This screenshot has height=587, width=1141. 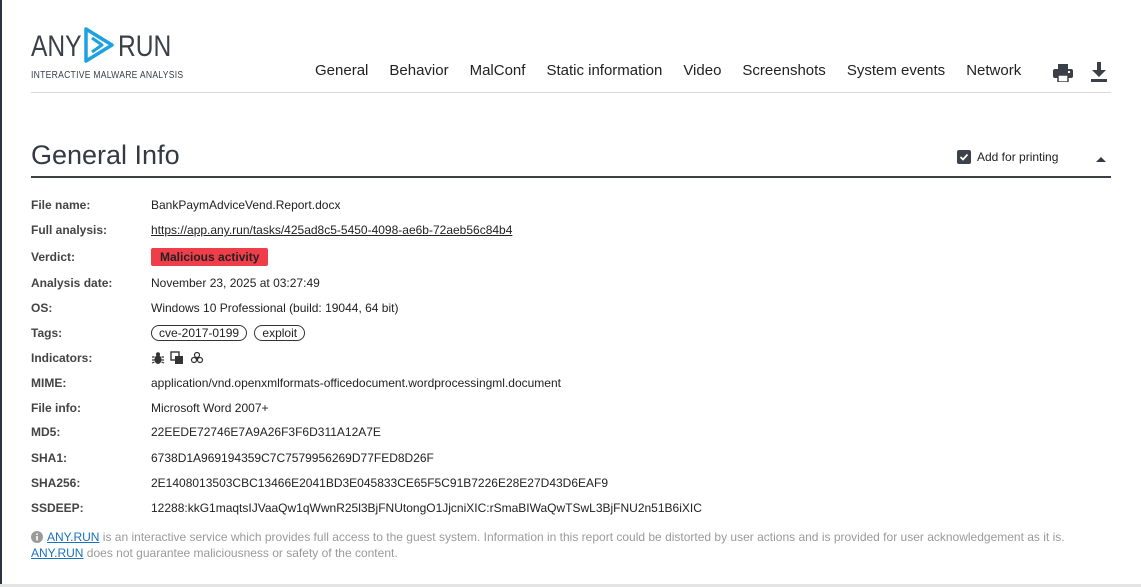 What do you see at coordinates (266, 432) in the screenshot?
I see `md5-value: 22EEDE72746E7A9A26F3F6D311A12A7E` at bounding box center [266, 432].